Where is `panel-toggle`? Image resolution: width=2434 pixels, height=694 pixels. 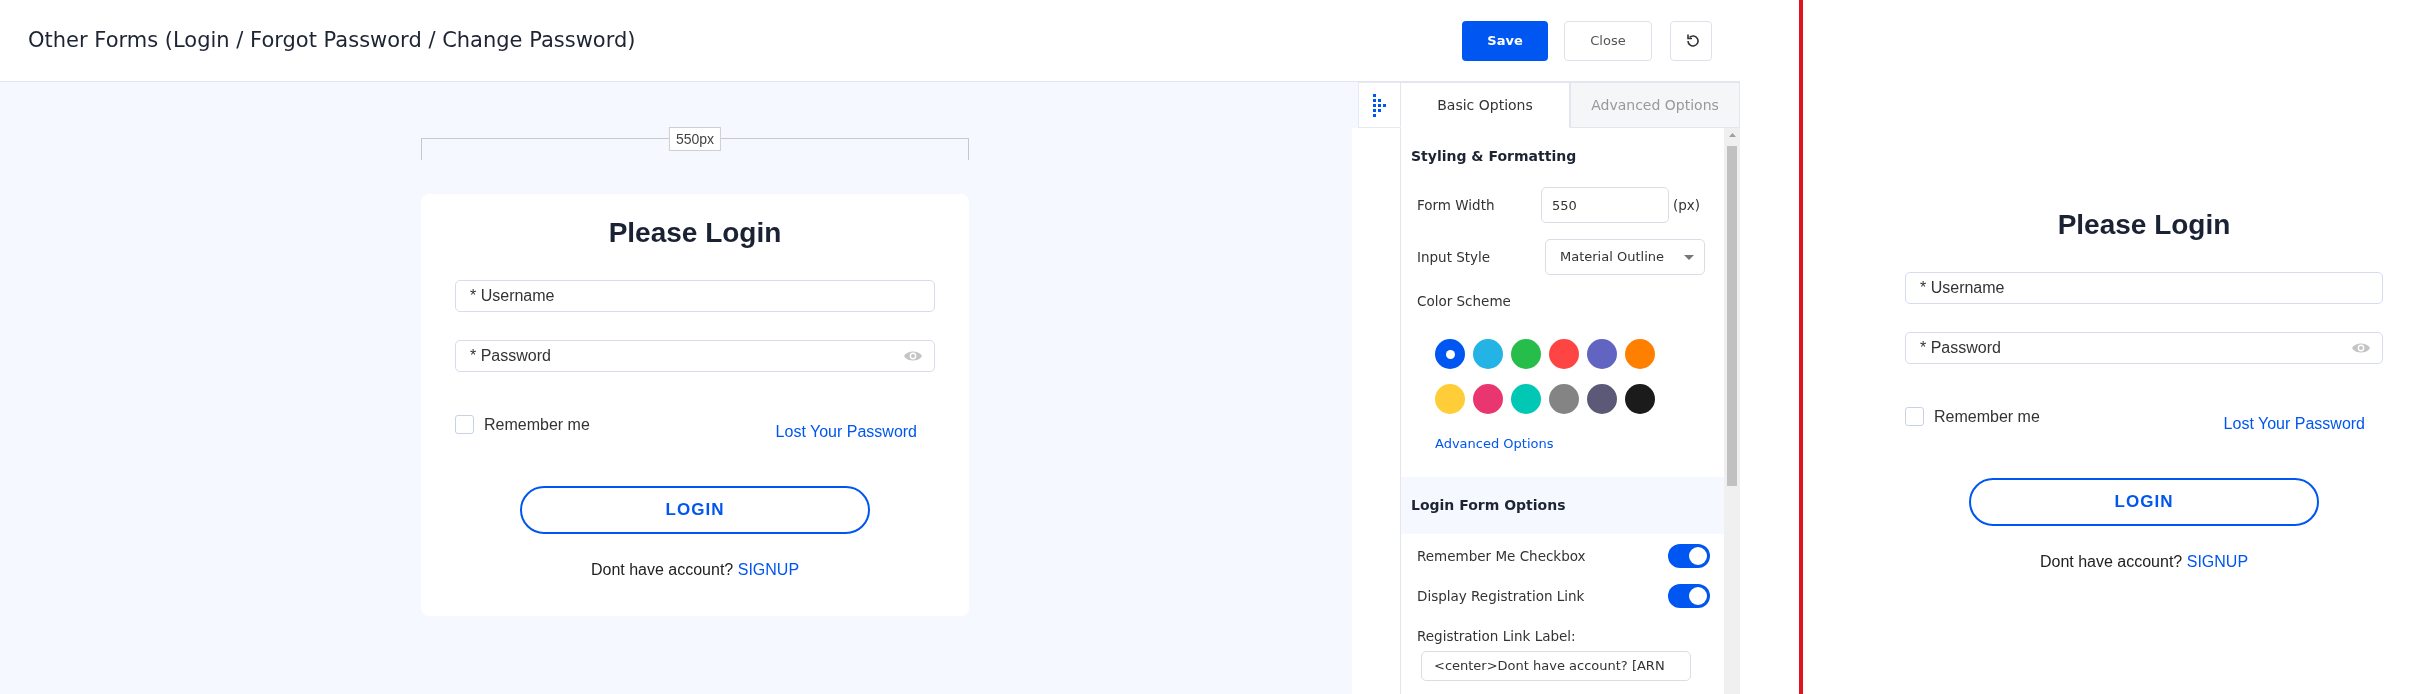 panel-toggle is located at coordinates (1379, 105).